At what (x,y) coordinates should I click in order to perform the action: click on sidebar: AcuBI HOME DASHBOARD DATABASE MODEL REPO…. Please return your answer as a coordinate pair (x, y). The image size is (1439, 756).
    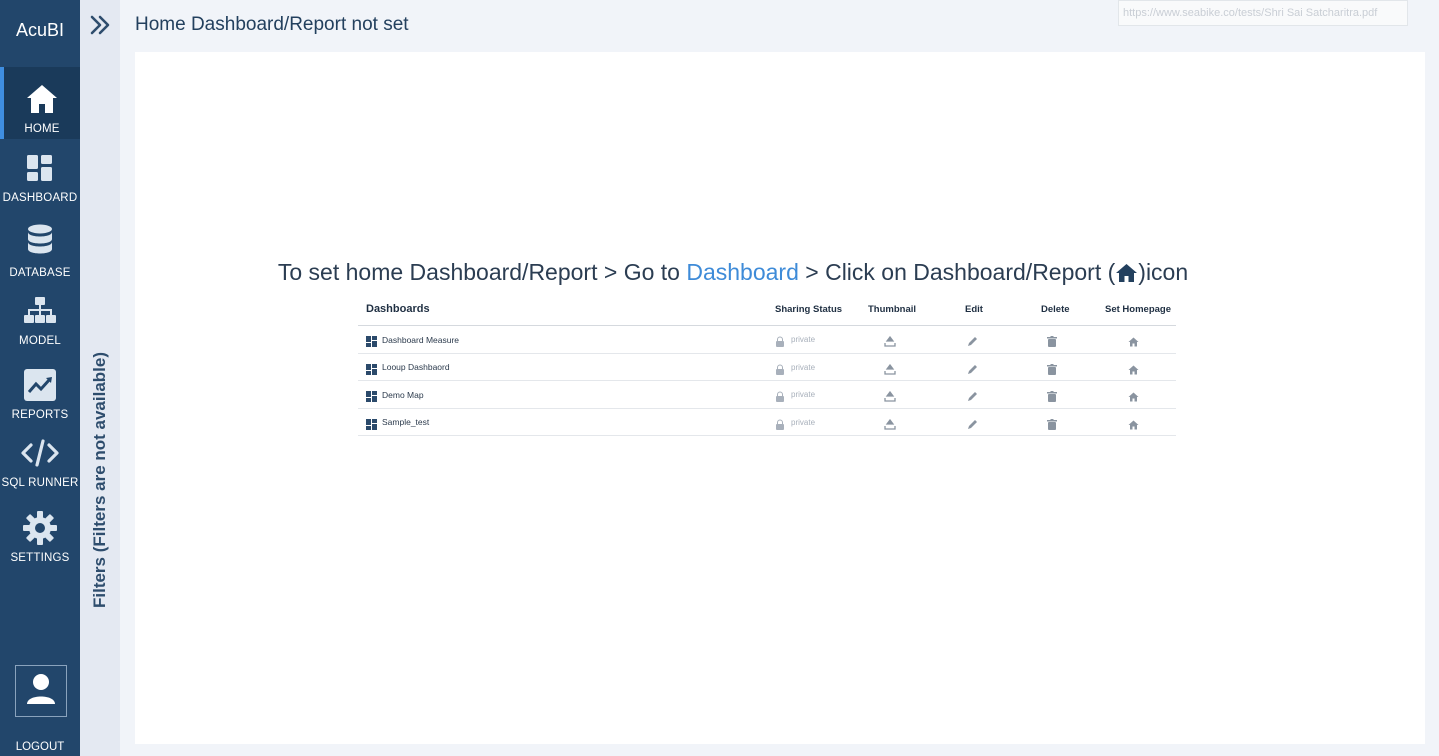
    Looking at the image, I should click on (40, 378).